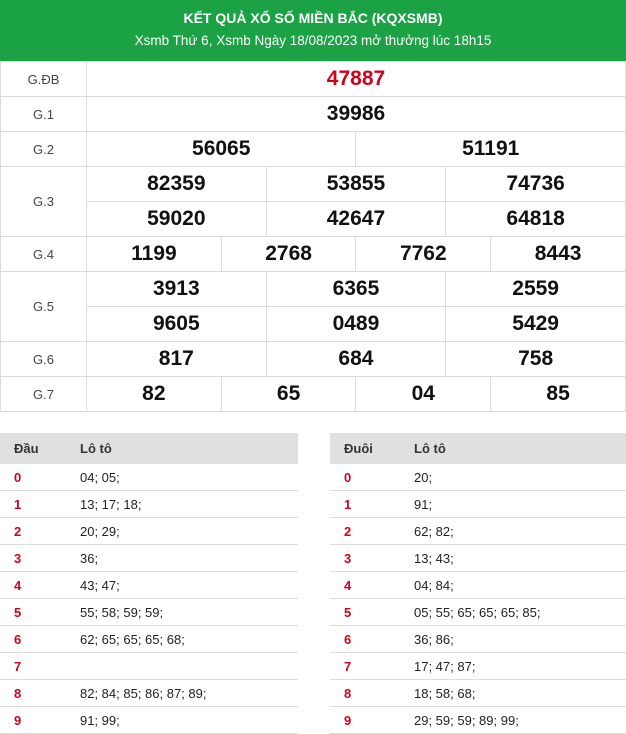  Describe the element at coordinates (513, 666) in the screenshot. I see `duoi-values: 17; 47; 87;` at that location.